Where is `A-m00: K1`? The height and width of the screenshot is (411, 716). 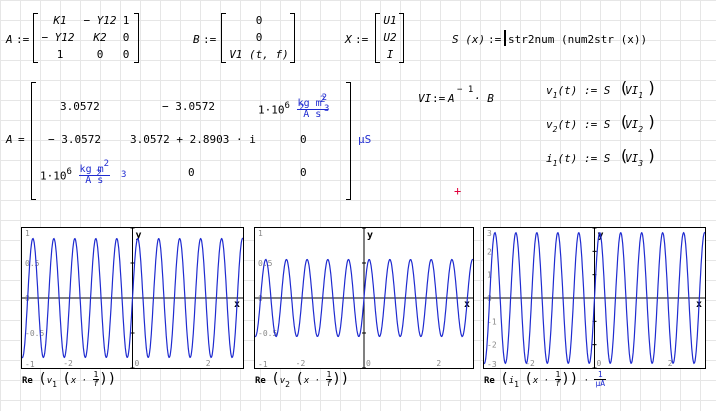
A-m00: K1 is located at coordinates (60, 20).